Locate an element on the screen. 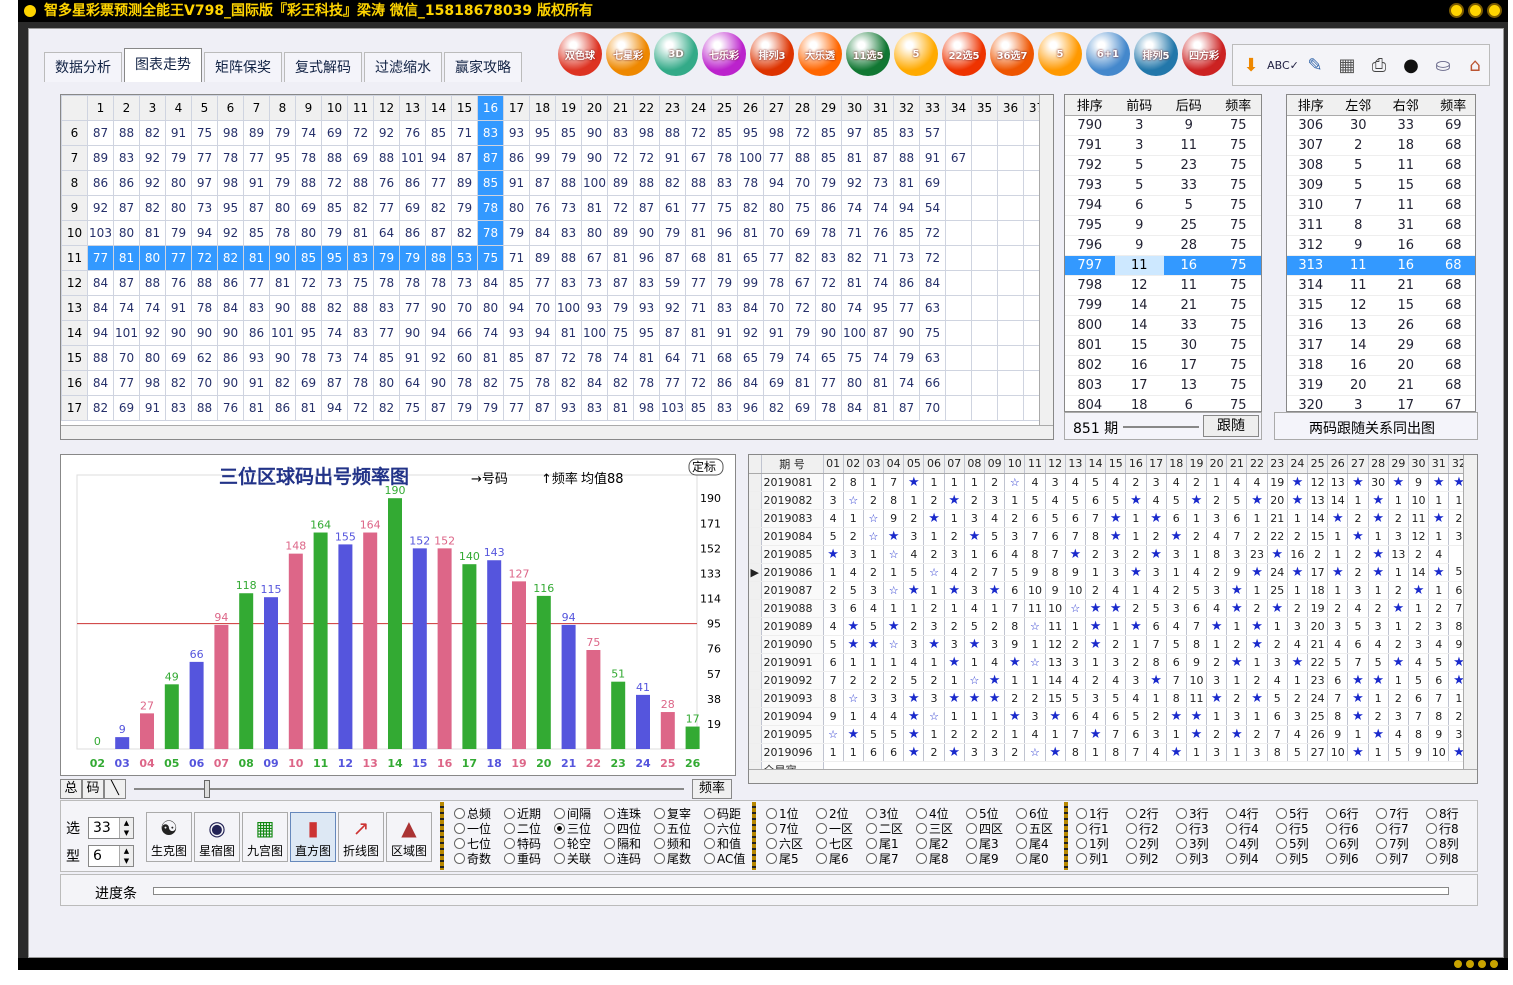  radio-option: 尾2 is located at coordinates (941, 843).